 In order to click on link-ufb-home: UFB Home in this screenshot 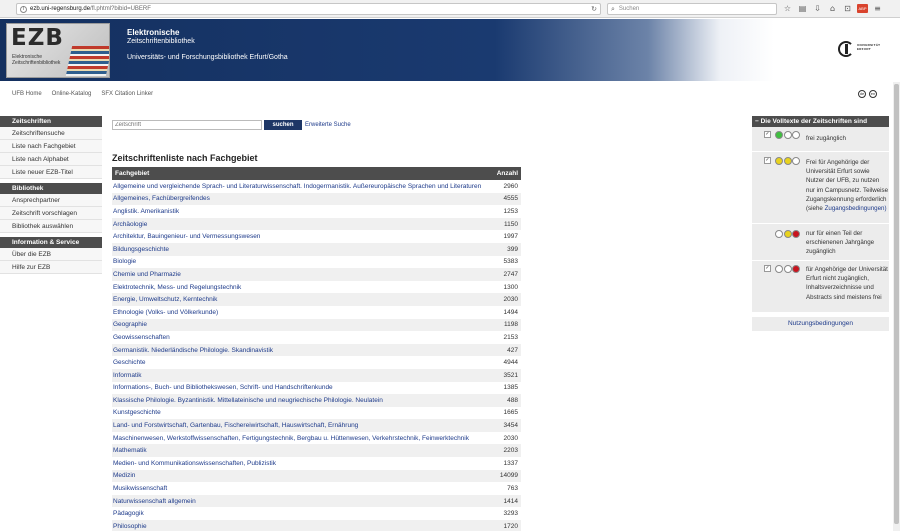, I will do `click(27, 94)`.